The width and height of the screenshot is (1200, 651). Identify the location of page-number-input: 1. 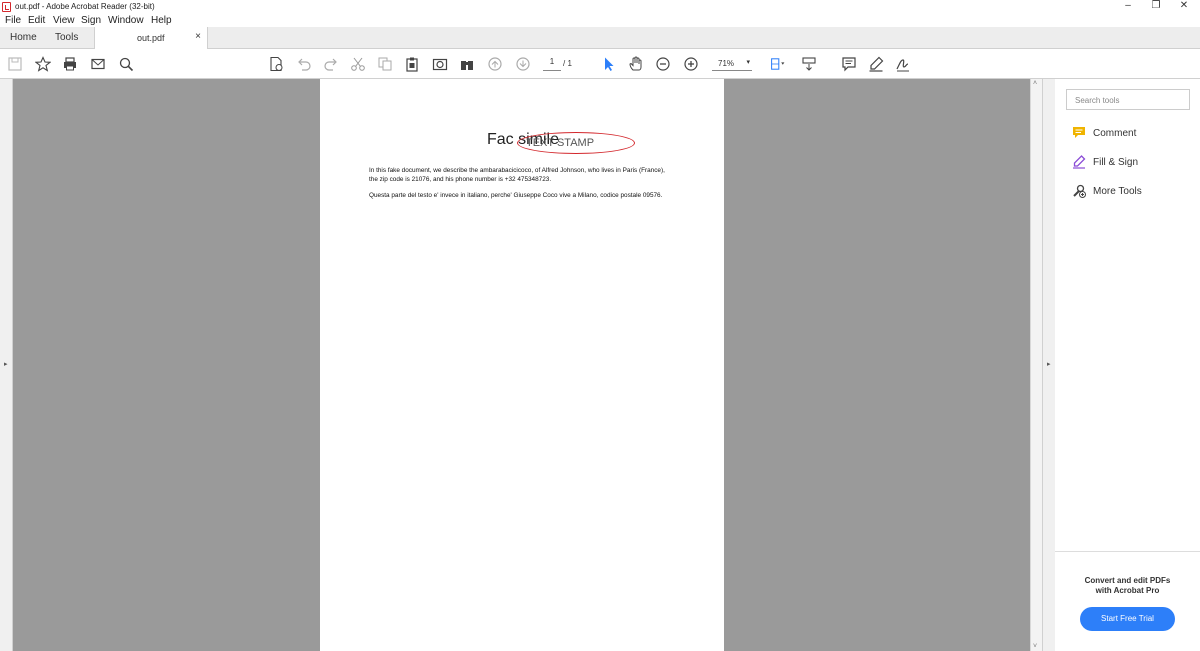
(552, 64).